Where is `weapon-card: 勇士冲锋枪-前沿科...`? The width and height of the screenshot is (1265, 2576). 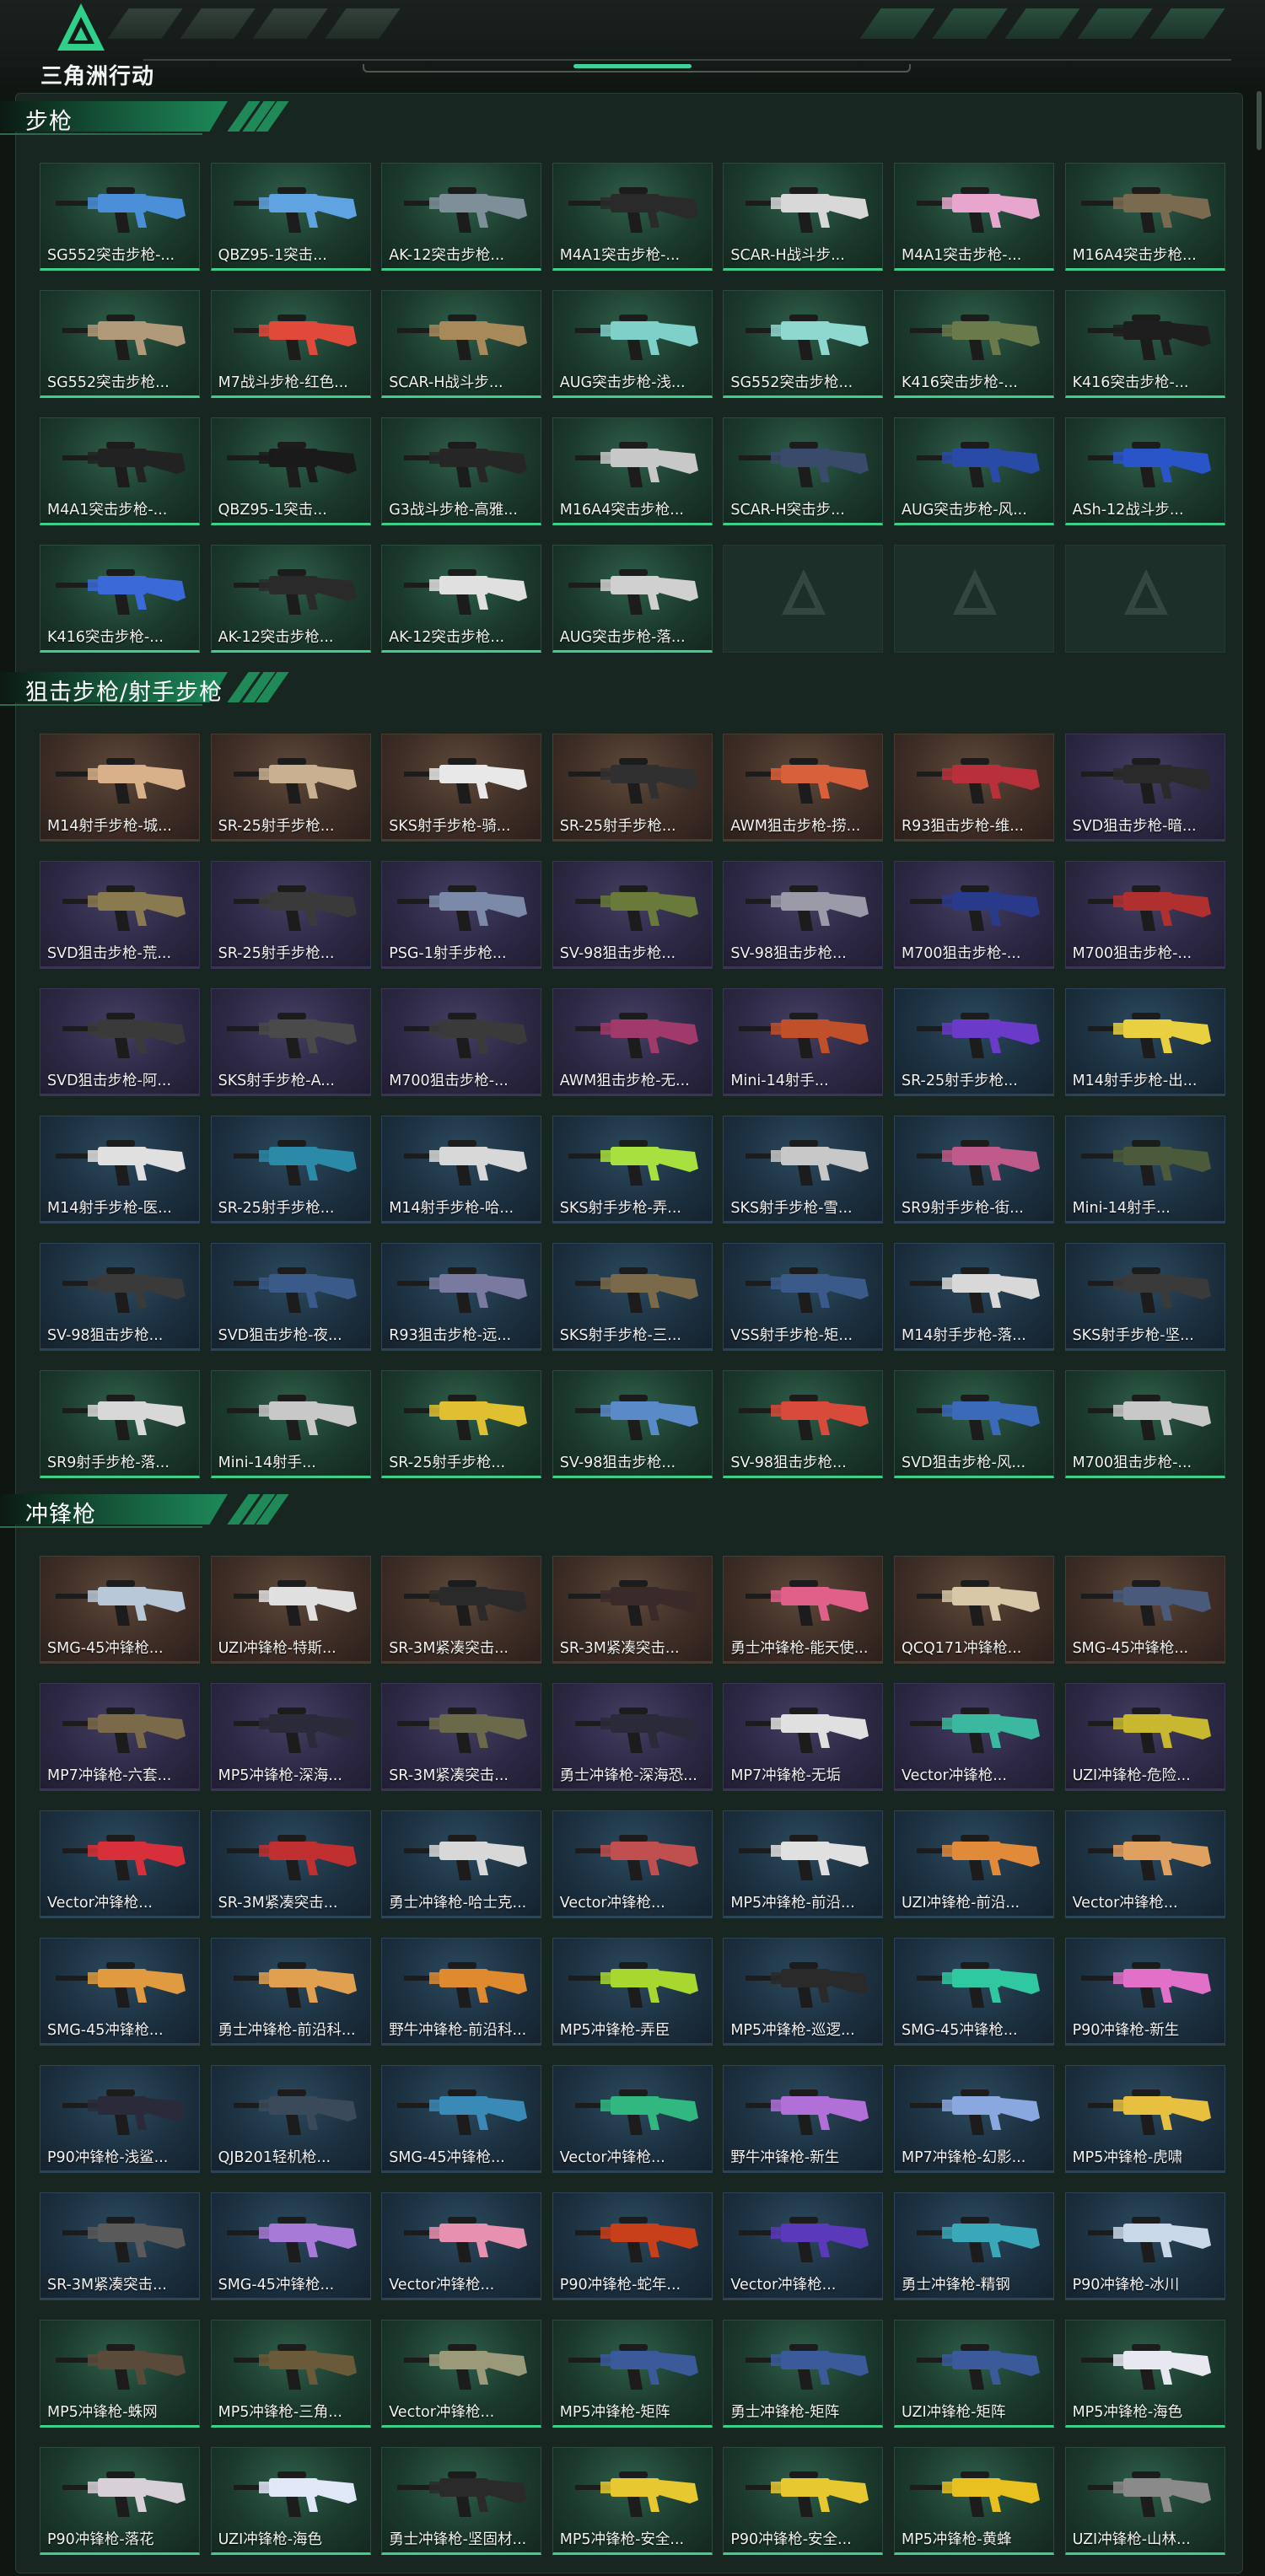
weapon-card: 勇士冲锋枪-前沿科... is located at coordinates (291, 1992).